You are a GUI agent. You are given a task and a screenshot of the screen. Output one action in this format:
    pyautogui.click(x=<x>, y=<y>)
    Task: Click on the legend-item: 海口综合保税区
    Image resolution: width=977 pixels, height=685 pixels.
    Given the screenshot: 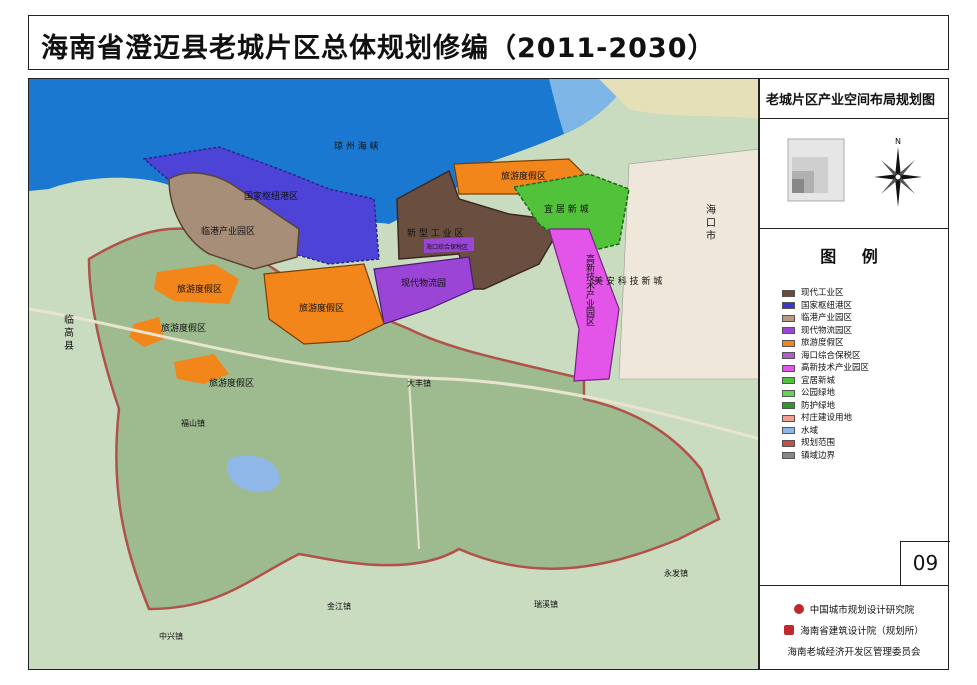 What is the action you would take?
    pyautogui.click(x=825, y=356)
    